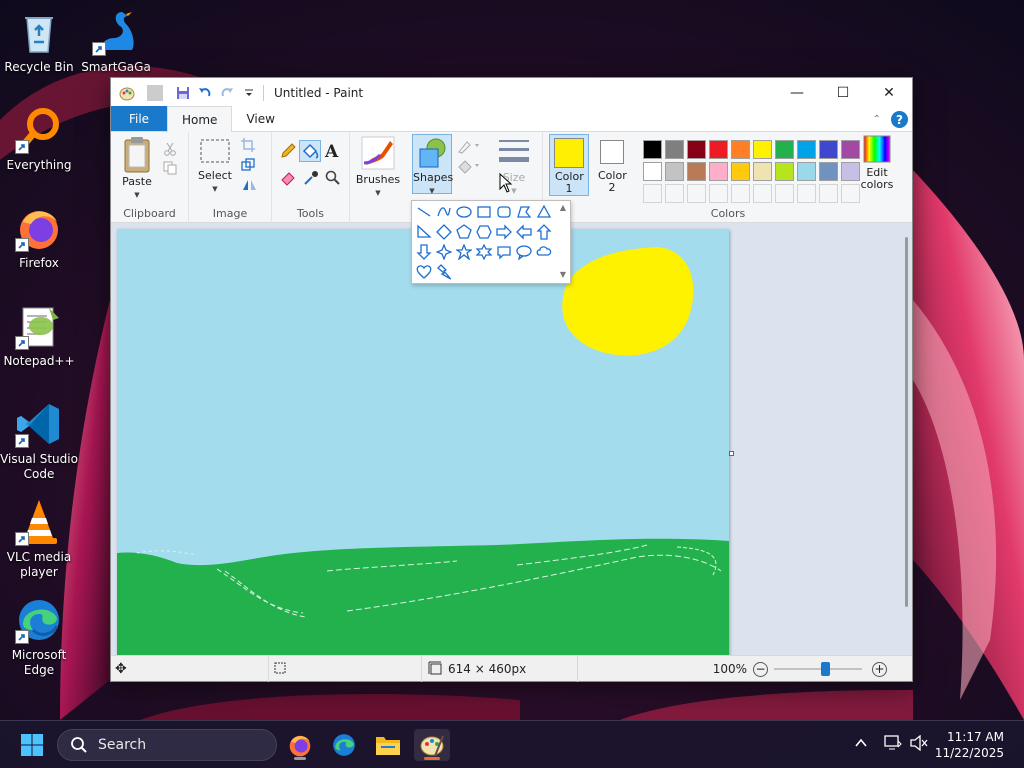 This screenshot has height=768, width=1024. I want to click on left-arrow-shape-icon, so click(524, 232).